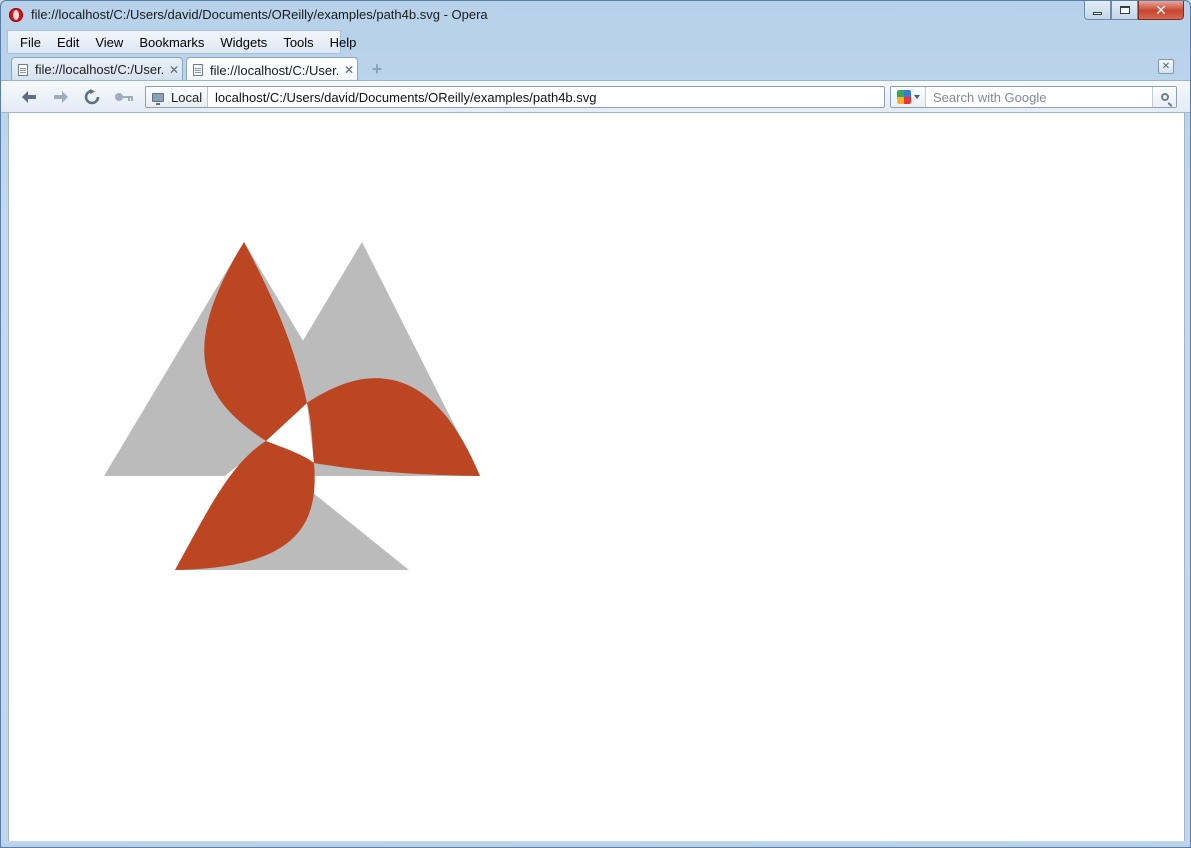 The width and height of the screenshot is (1191, 848). I want to click on chevron-down-icon, so click(916, 97).